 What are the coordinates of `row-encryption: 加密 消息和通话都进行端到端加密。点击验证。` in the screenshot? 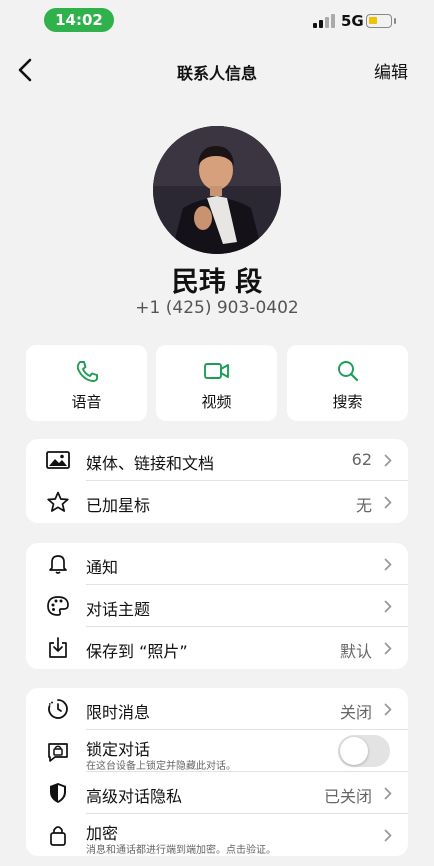 It's located at (217, 835).